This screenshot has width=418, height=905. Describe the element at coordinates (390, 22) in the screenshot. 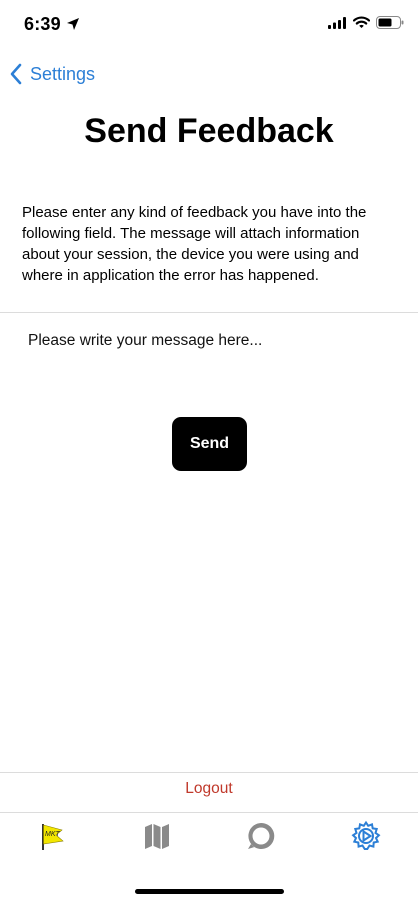

I see `battery-icon` at that location.